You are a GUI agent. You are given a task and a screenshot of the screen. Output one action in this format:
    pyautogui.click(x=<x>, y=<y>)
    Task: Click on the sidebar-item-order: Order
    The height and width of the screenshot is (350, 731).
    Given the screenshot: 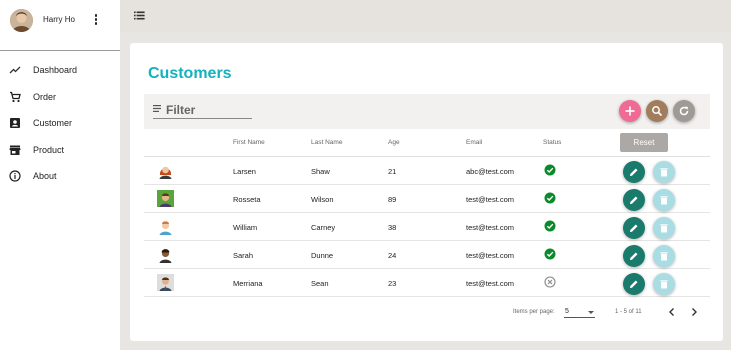 What is the action you would take?
    pyautogui.click(x=60, y=99)
    